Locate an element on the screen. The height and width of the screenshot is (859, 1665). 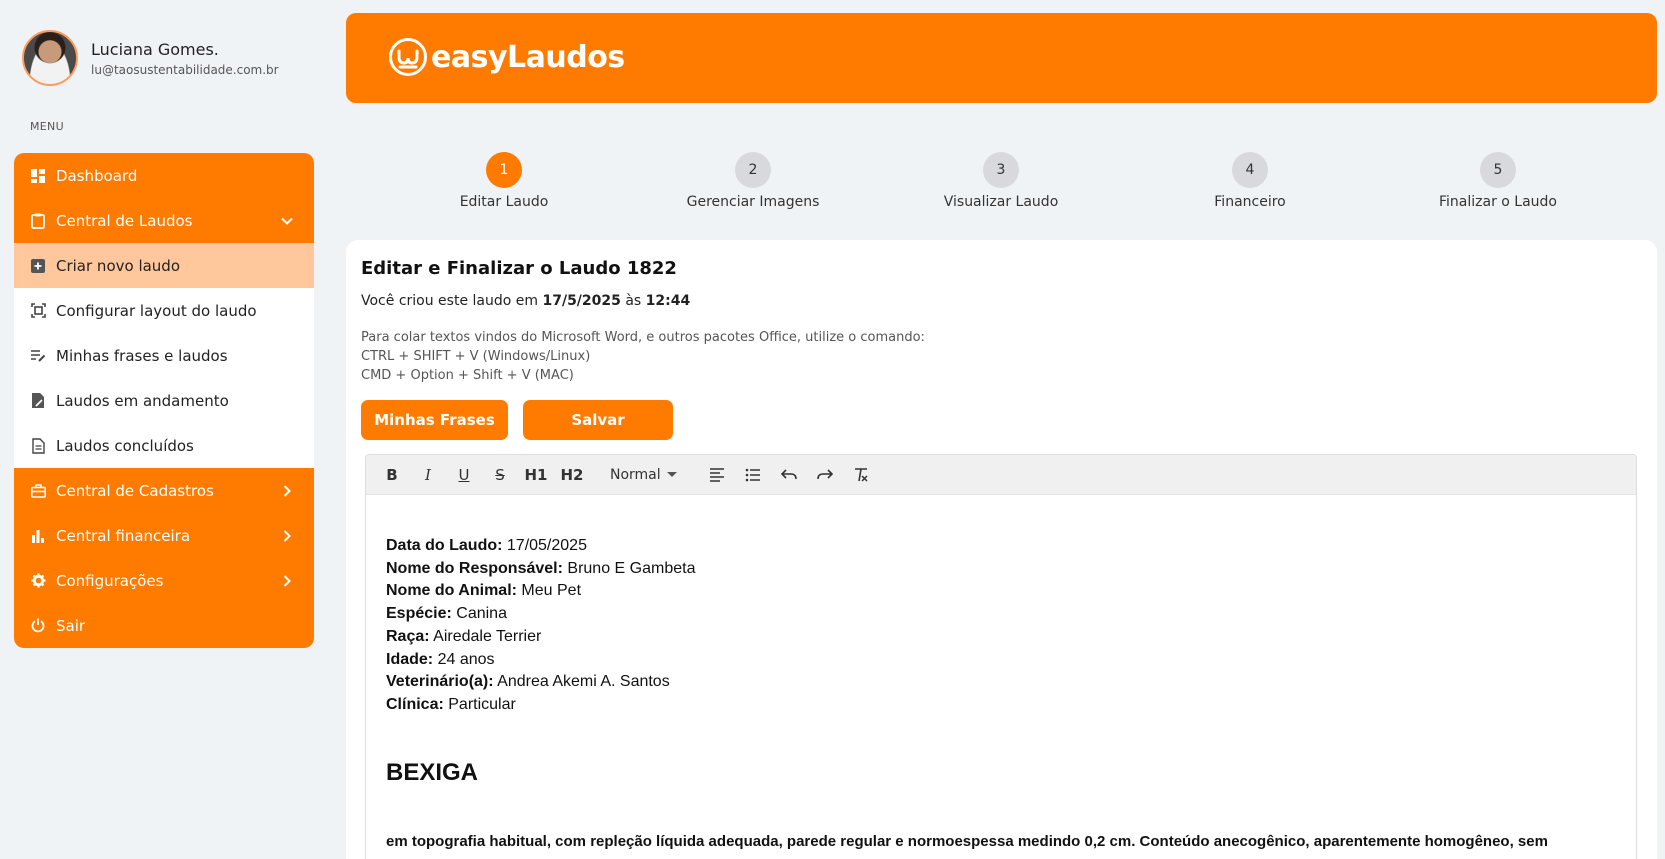
field-label: Nome do Responsável: is located at coordinates (474, 568).